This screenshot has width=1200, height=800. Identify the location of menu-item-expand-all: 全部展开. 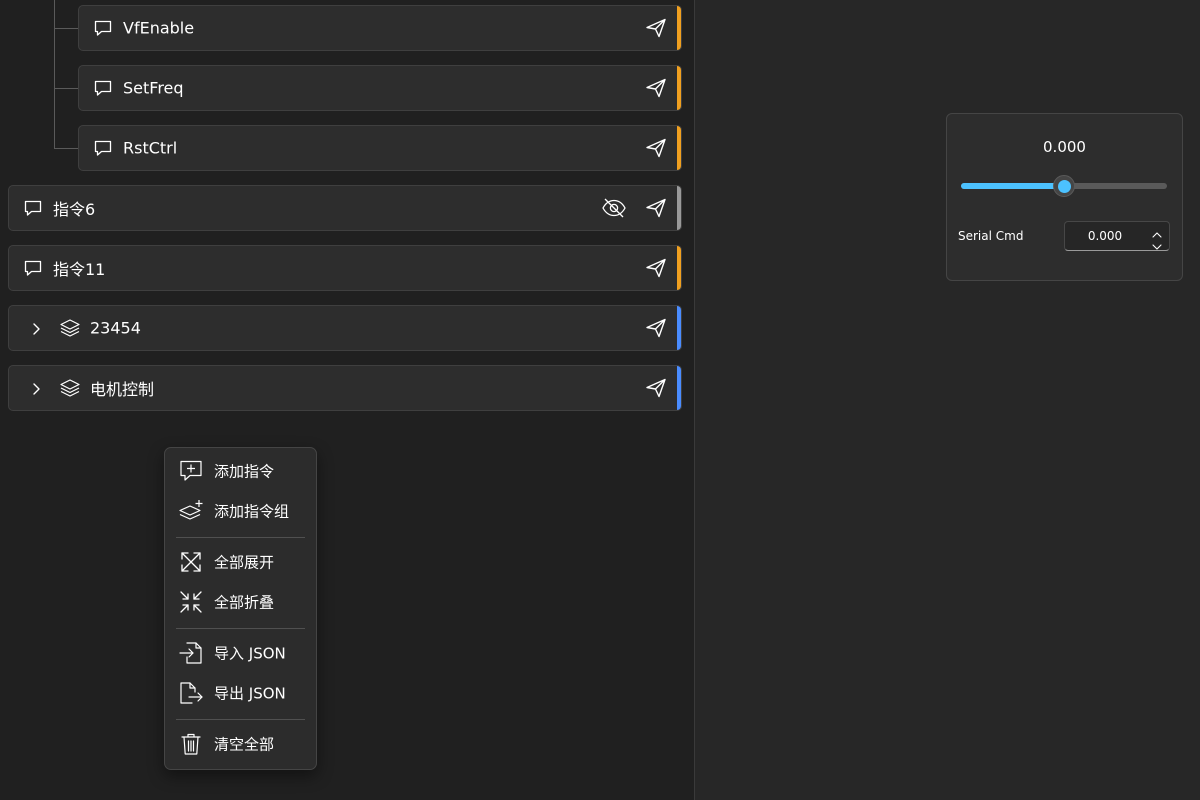
(240, 562).